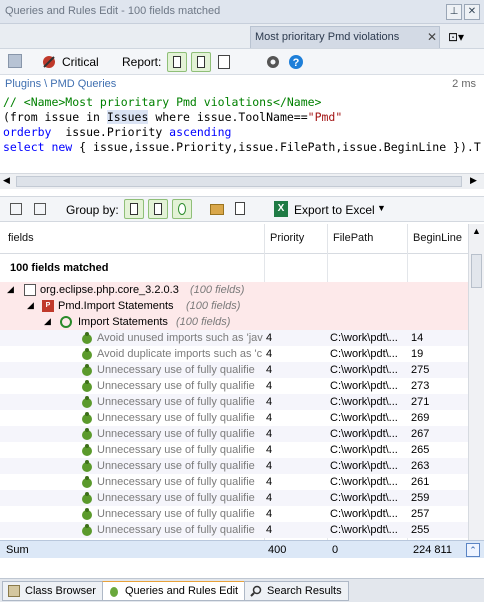 The image size is (484, 602). Describe the element at coordinates (420, 514) in the screenshot. I see `cell-beginline: 257` at that location.